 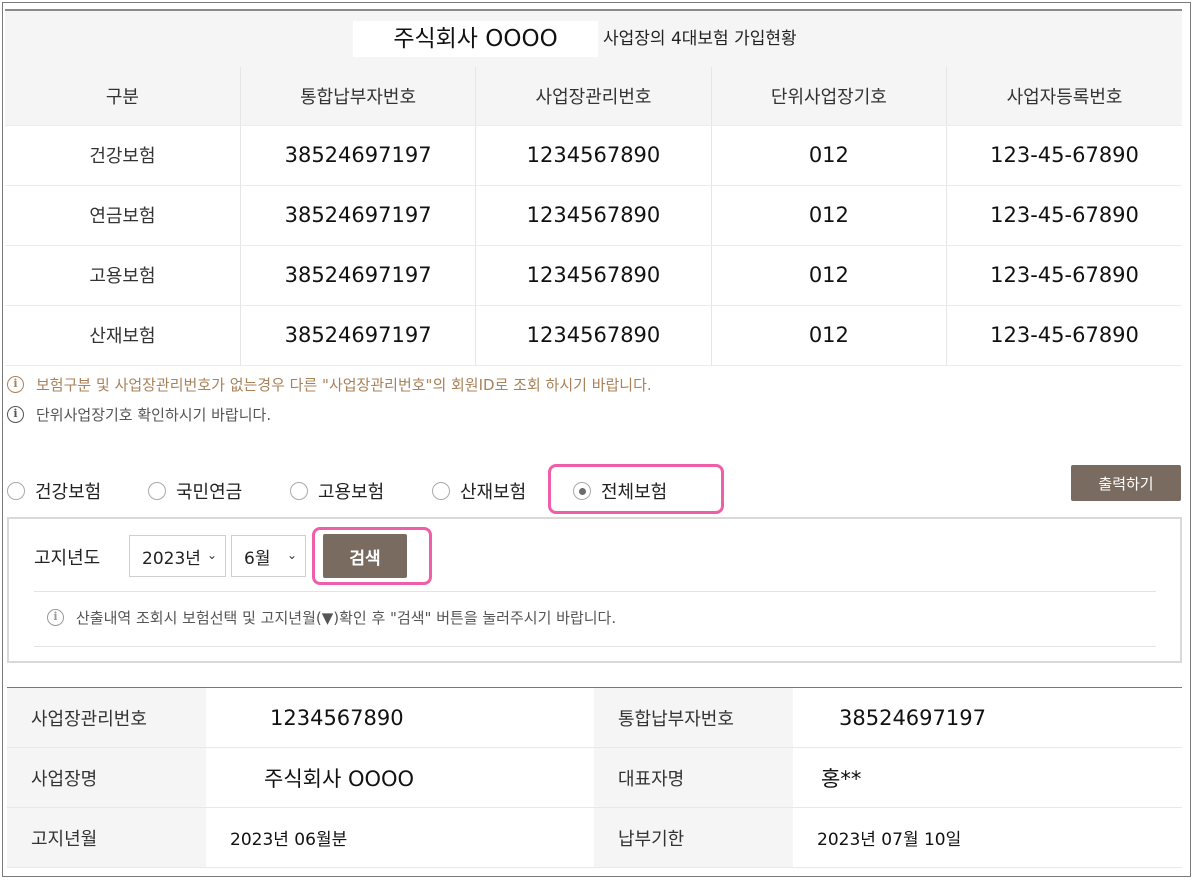 I want to click on table-row: 사업장관리번호 1234567890 통합납부자번호 38524697197, so click(x=594, y=717).